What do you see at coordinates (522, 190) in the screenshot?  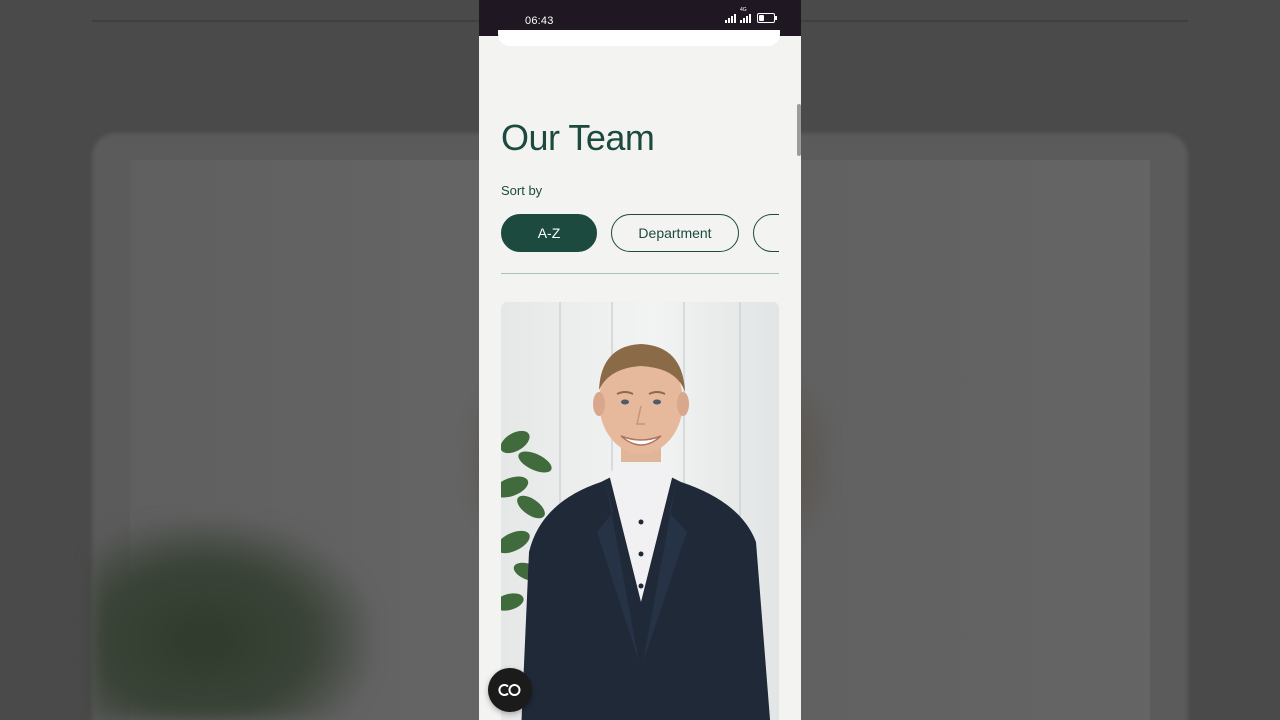 I see `sort-label: Sort by` at bounding box center [522, 190].